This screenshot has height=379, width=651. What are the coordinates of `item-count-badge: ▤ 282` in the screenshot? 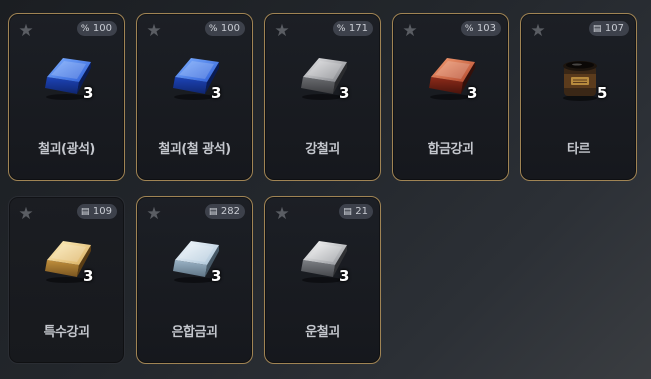 It's located at (224, 211).